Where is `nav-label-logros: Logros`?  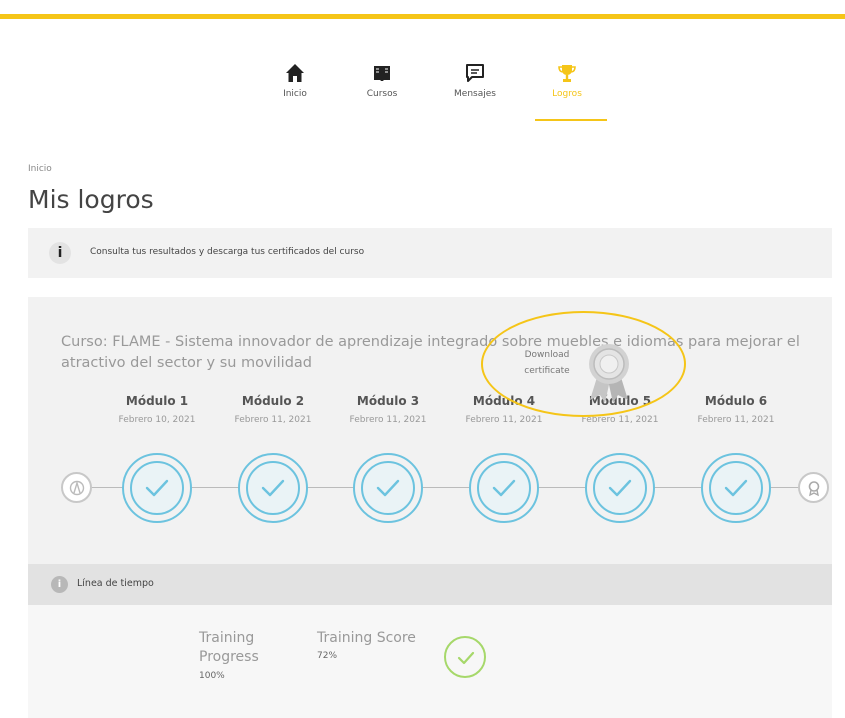
nav-label-logros: Logros is located at coordinates (567, 94).